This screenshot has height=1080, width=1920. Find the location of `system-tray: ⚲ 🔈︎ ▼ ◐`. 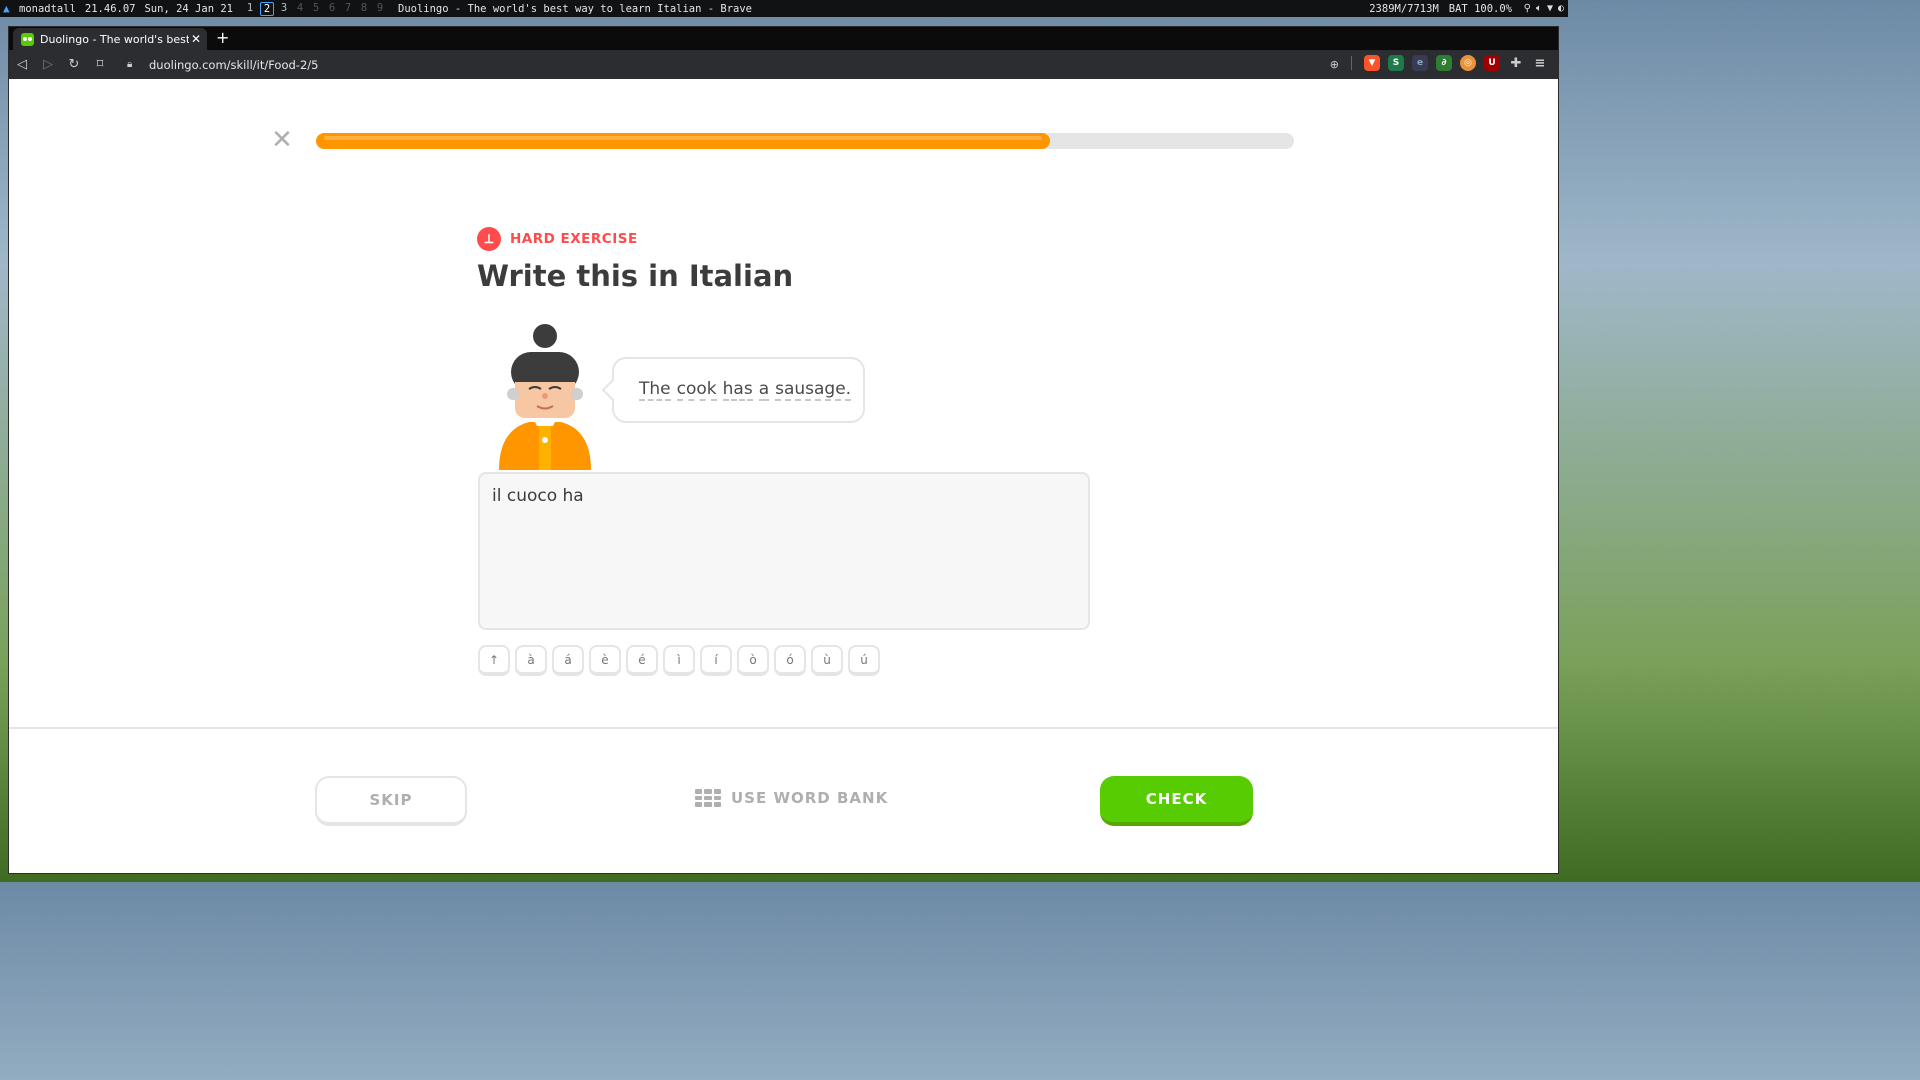

system-tray: ⚲ 🔈︎ ▼ ◐ is located at coordinates (1544, 8).